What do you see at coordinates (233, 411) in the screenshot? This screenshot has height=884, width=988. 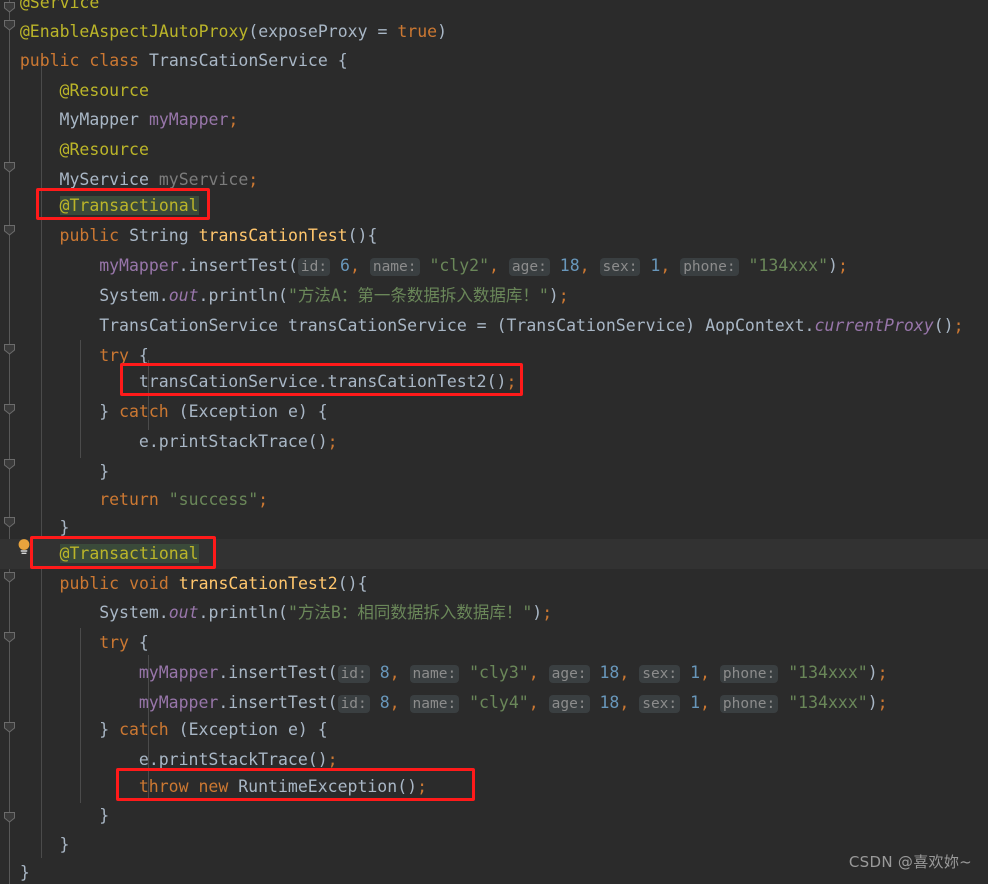 I see `code-token: Exception` at bounding box center [233, 411].